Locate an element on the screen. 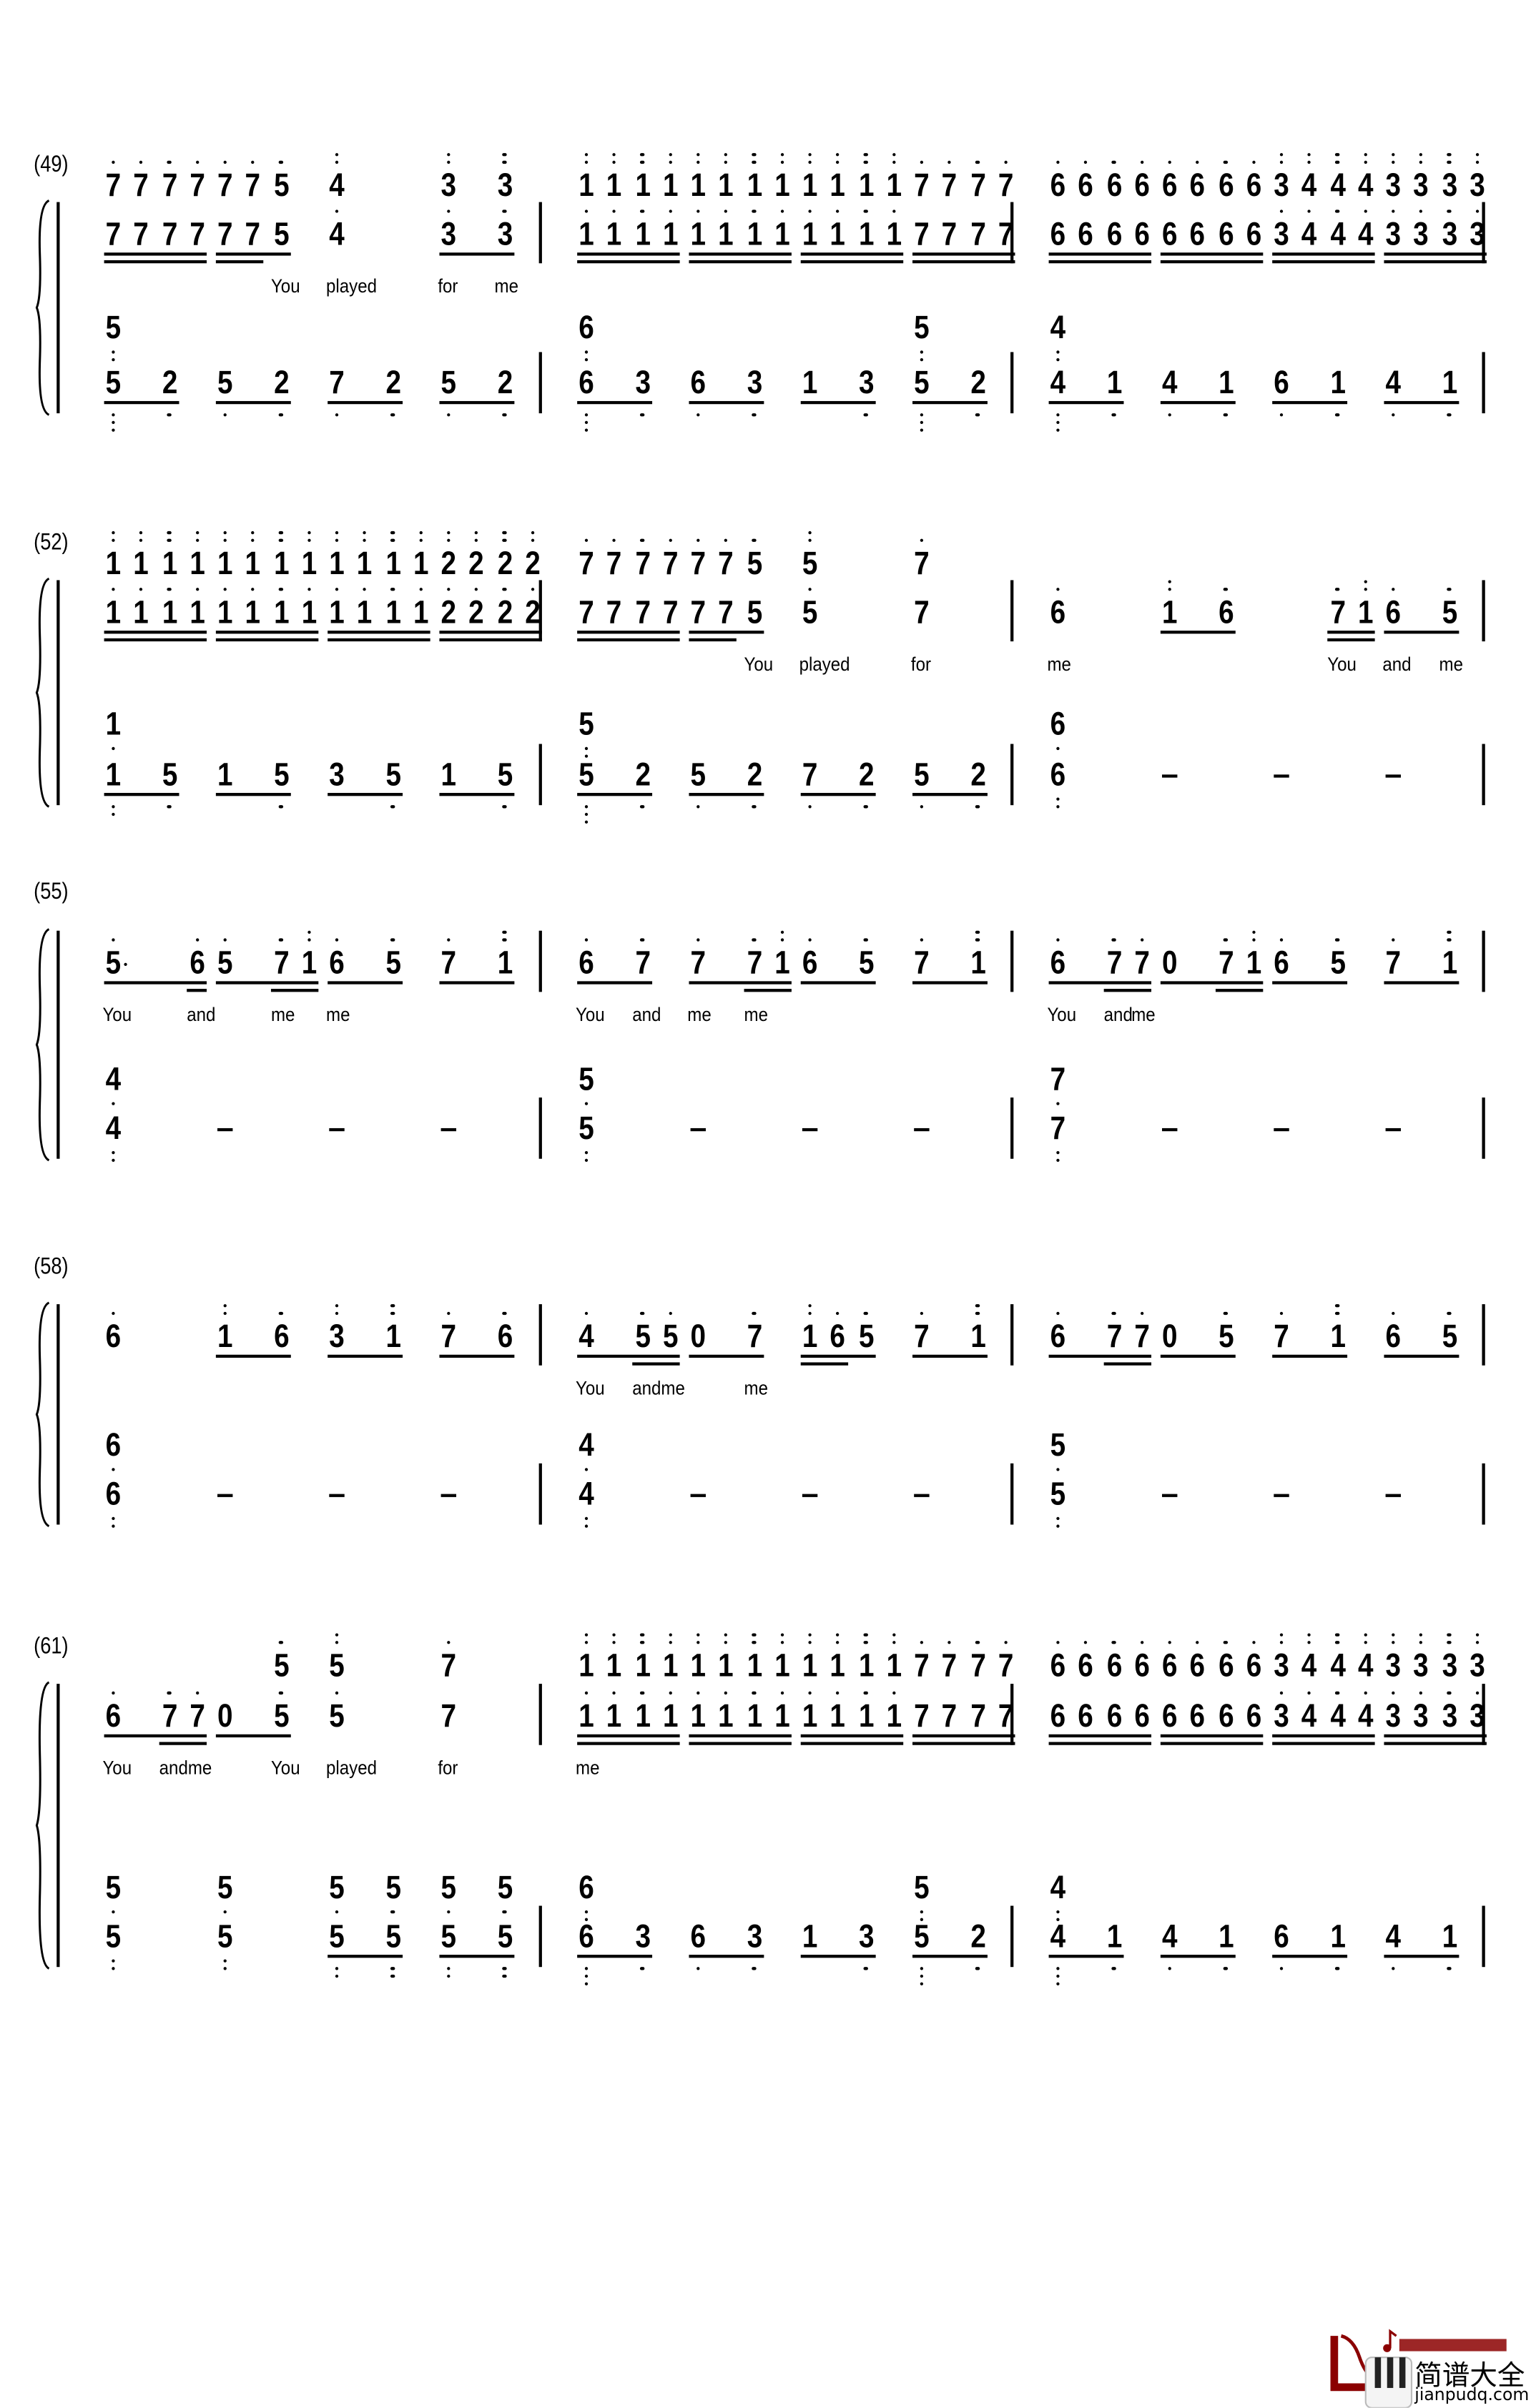 This screenshot has height=2408, width=1531. note: 0 is located at coordinates (699, 1337).